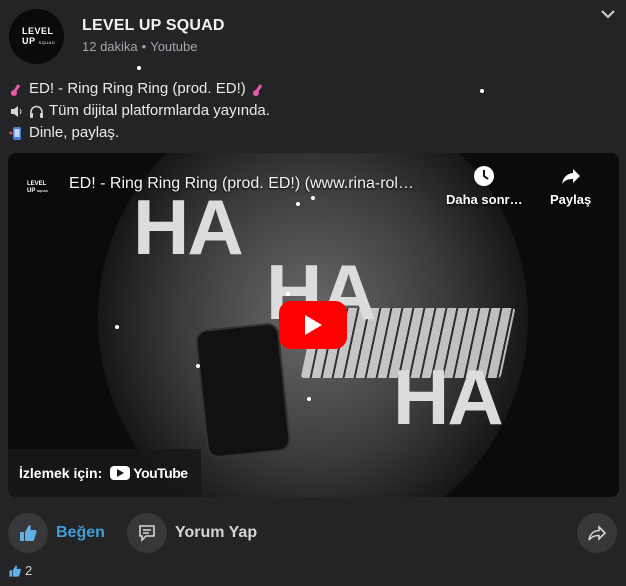  Describe the element at coordinates (160, 473) in the screenshot. I see `youtube-wordmark: YouTube` at that location.